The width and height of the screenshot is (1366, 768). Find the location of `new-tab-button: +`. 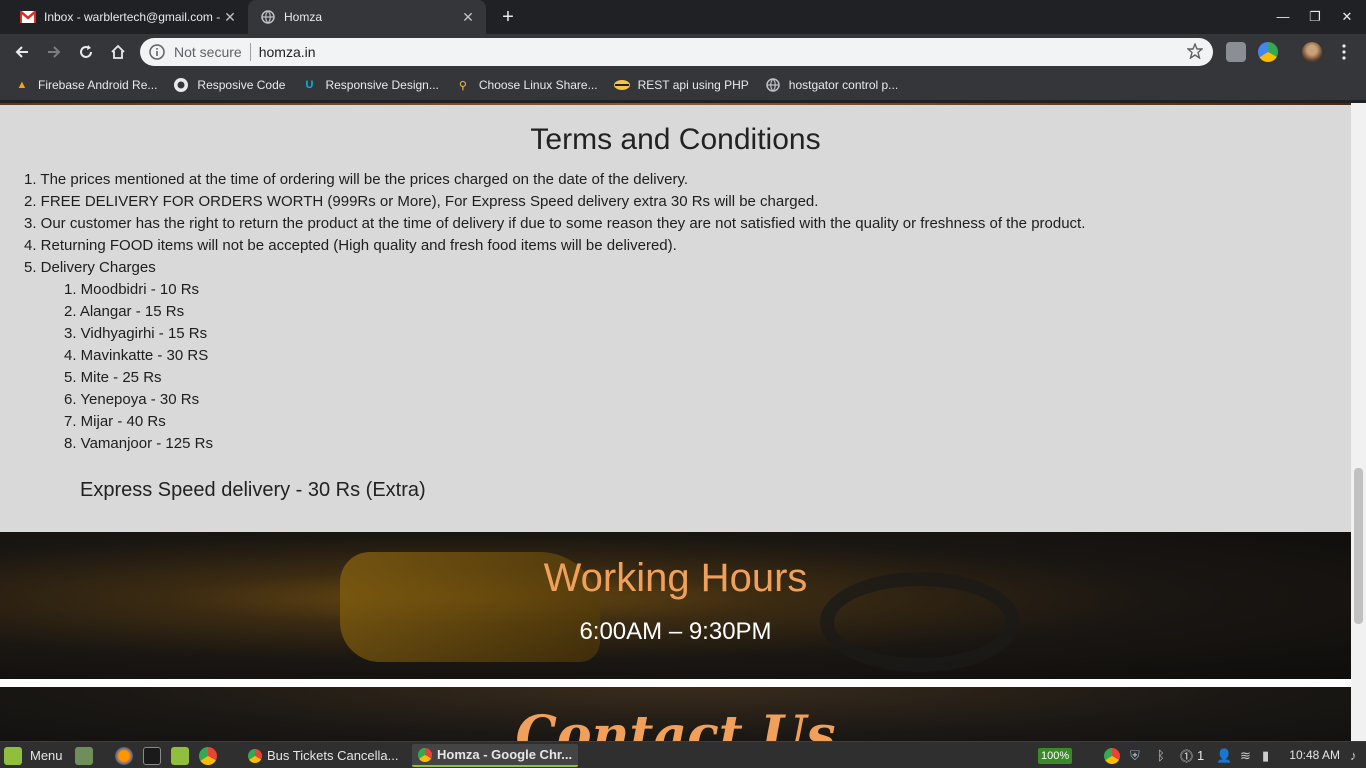

new-tab-button: + is located at coordinates (508, 17).